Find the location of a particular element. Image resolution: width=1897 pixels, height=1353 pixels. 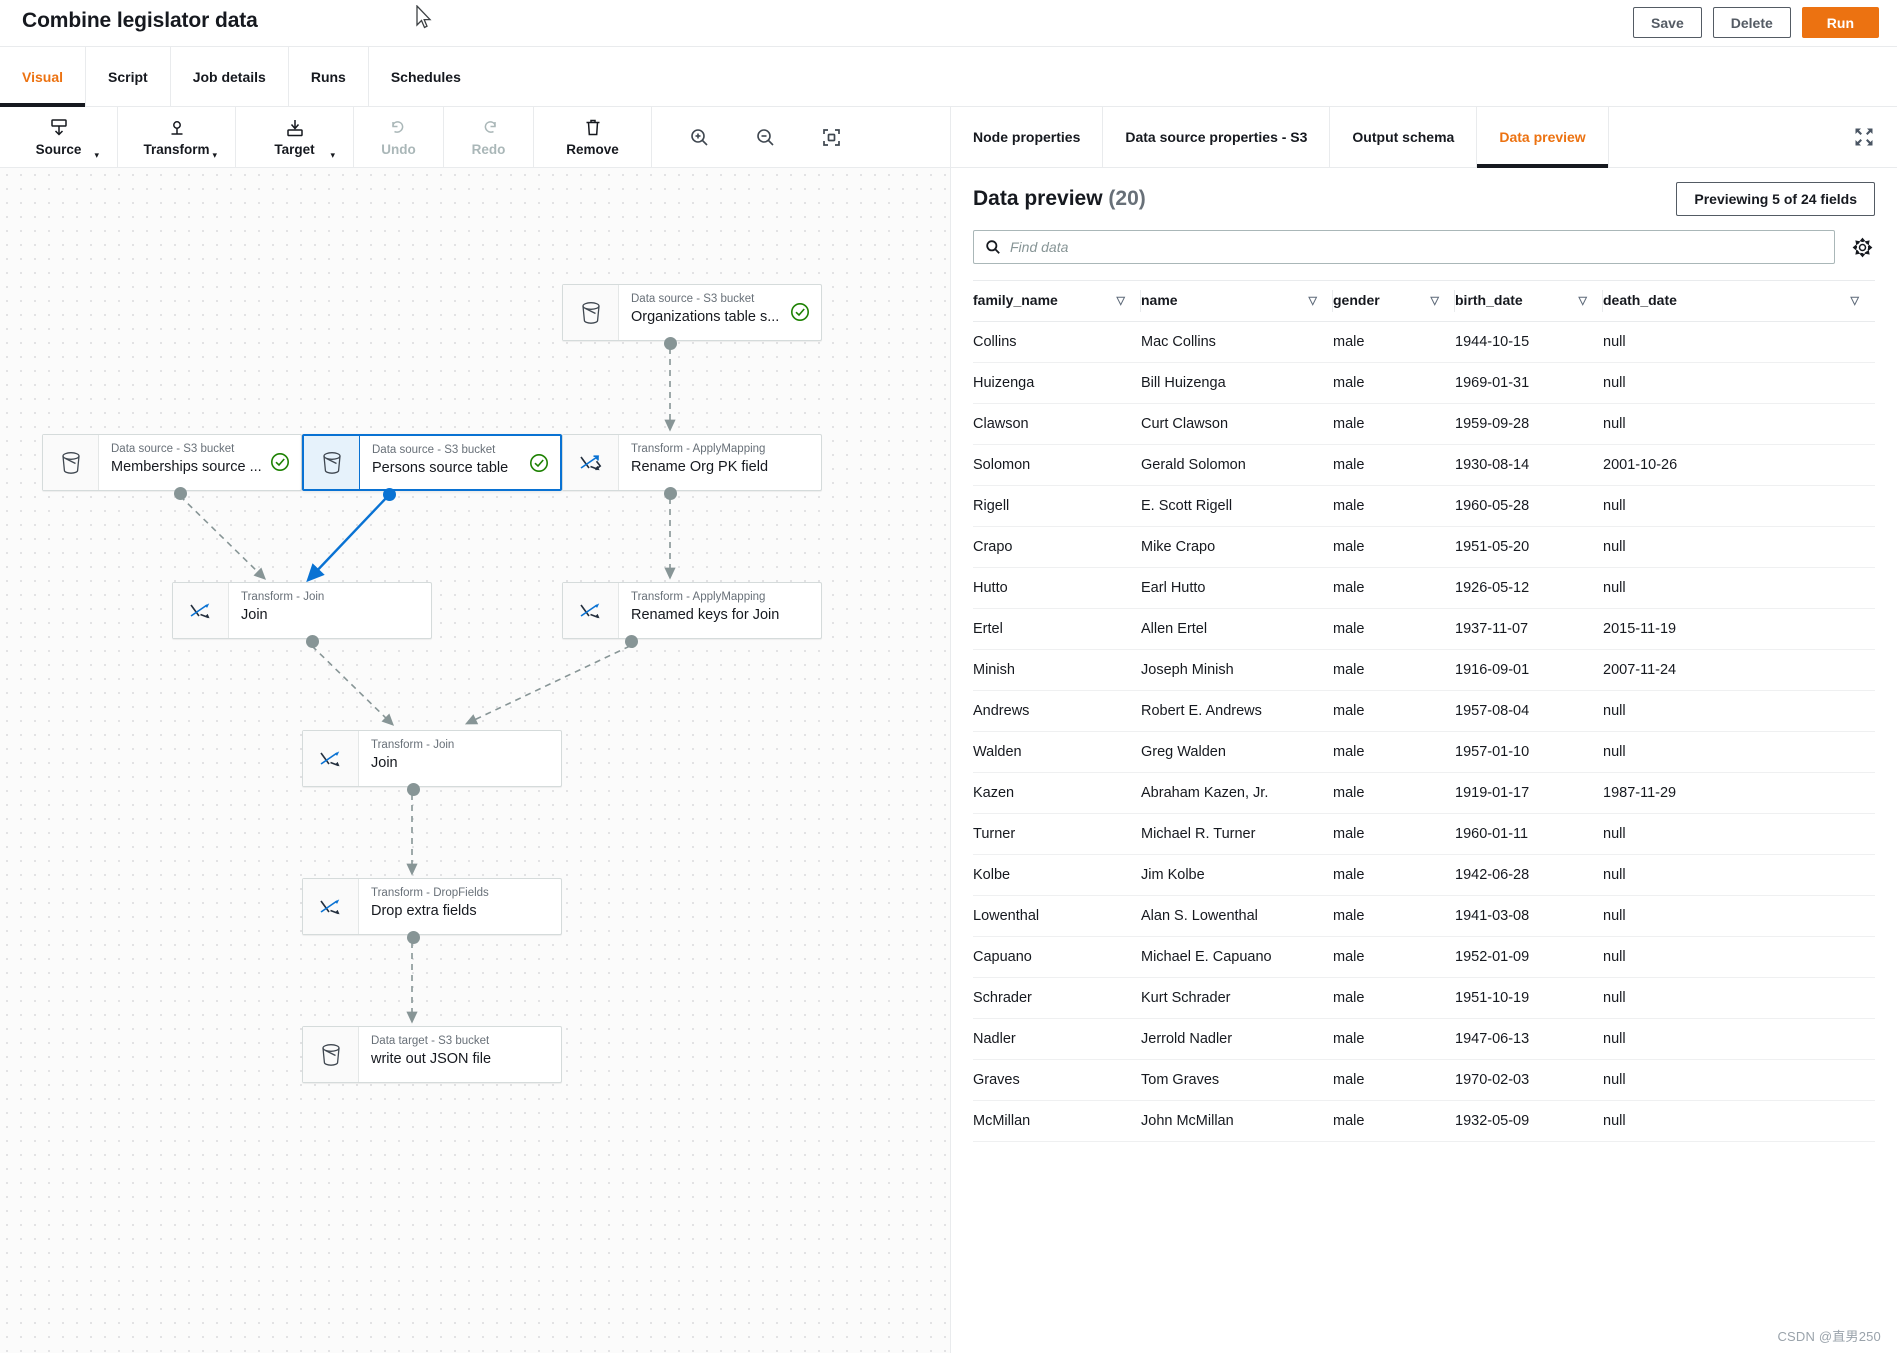

graph-node-drop-extra-fields: Transform - DropFields Drop extra fields is located at coordinates (432, 911).